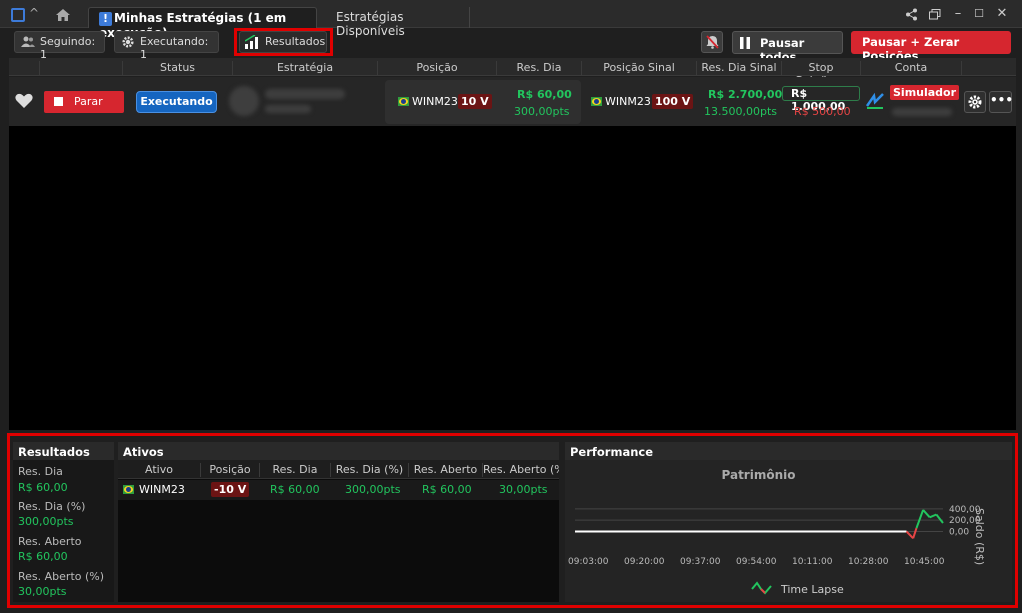 Image resolution: width=1022 pixels, height=613 pixels. Describe the element at coordinates (447, 489) in the screenshot. I see `asset-res-open: R$ 60,00` at that location.